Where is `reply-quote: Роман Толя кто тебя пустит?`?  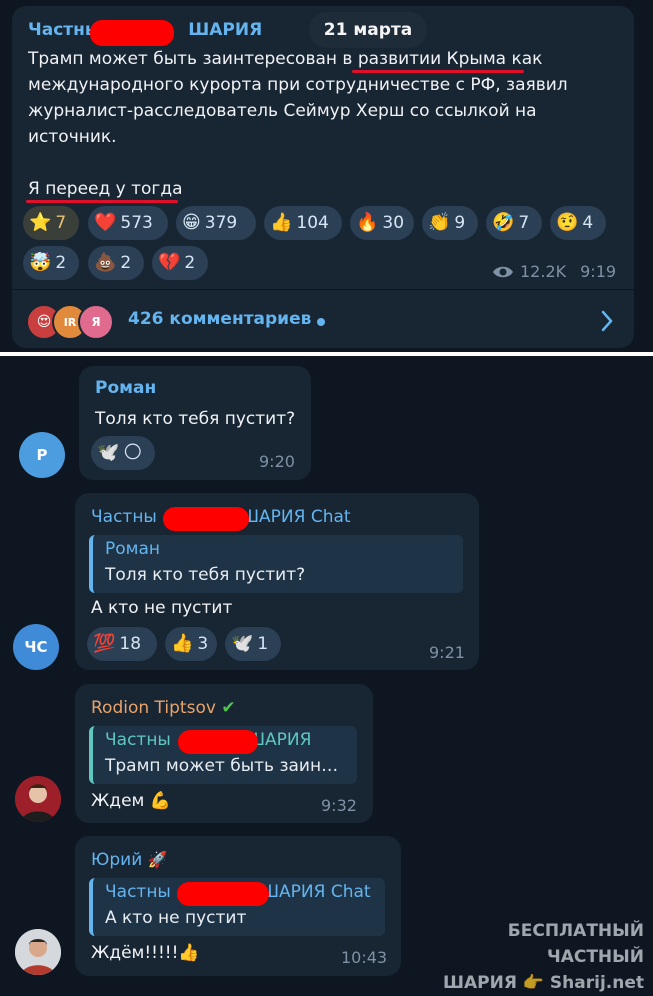
reply-quote: Роман Толя кто тебя пустит? is located at coordinates (276, 564).